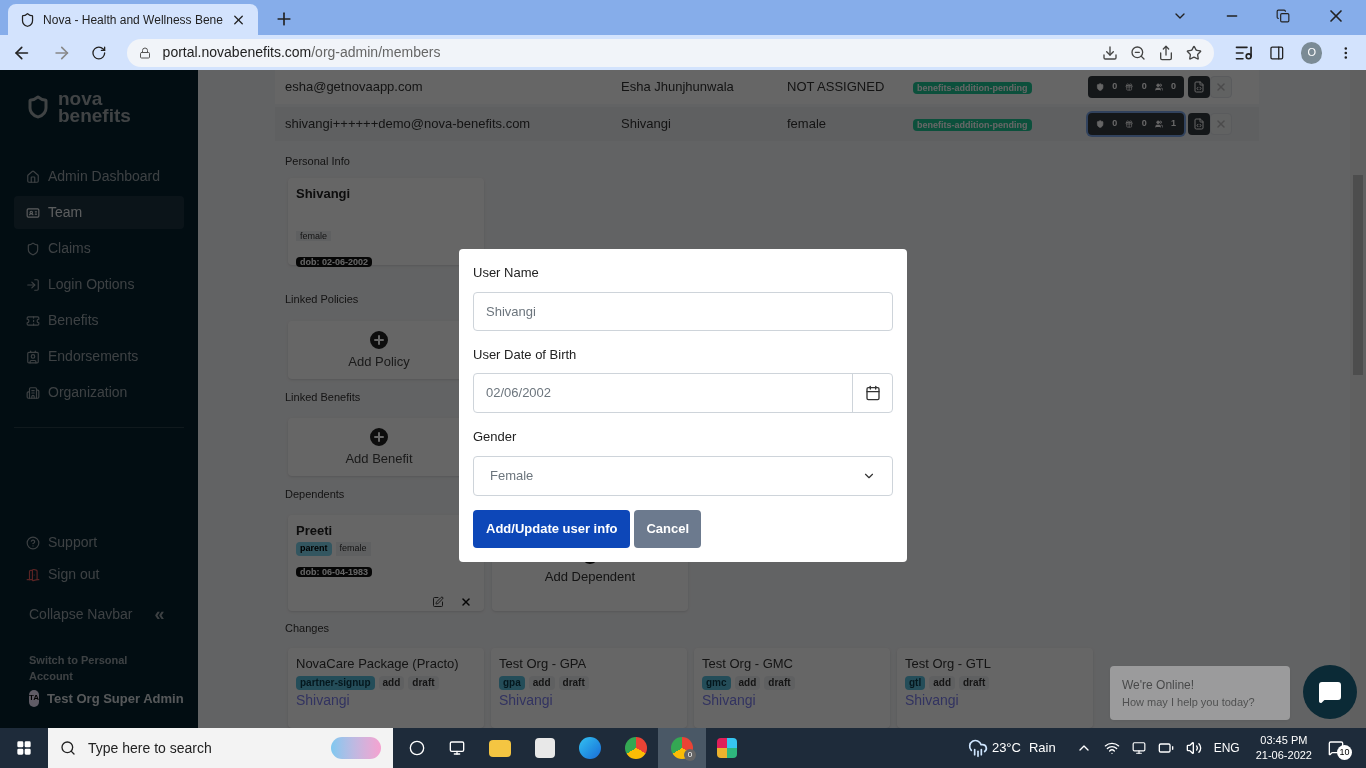 The image size is (1366, 768). I want to click on windows-start-icon, so click(24, 748).